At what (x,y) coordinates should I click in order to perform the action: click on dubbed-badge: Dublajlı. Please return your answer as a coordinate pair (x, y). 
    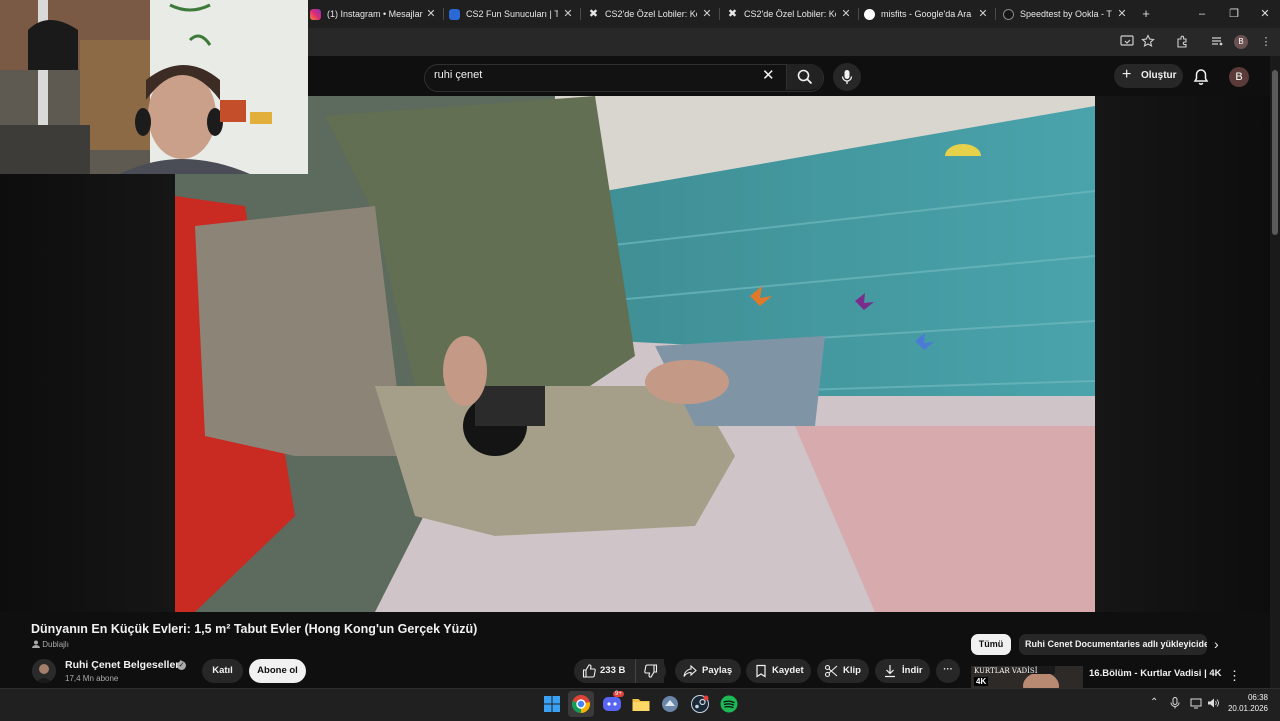
    Looking at the image, I should click on (50, 644).